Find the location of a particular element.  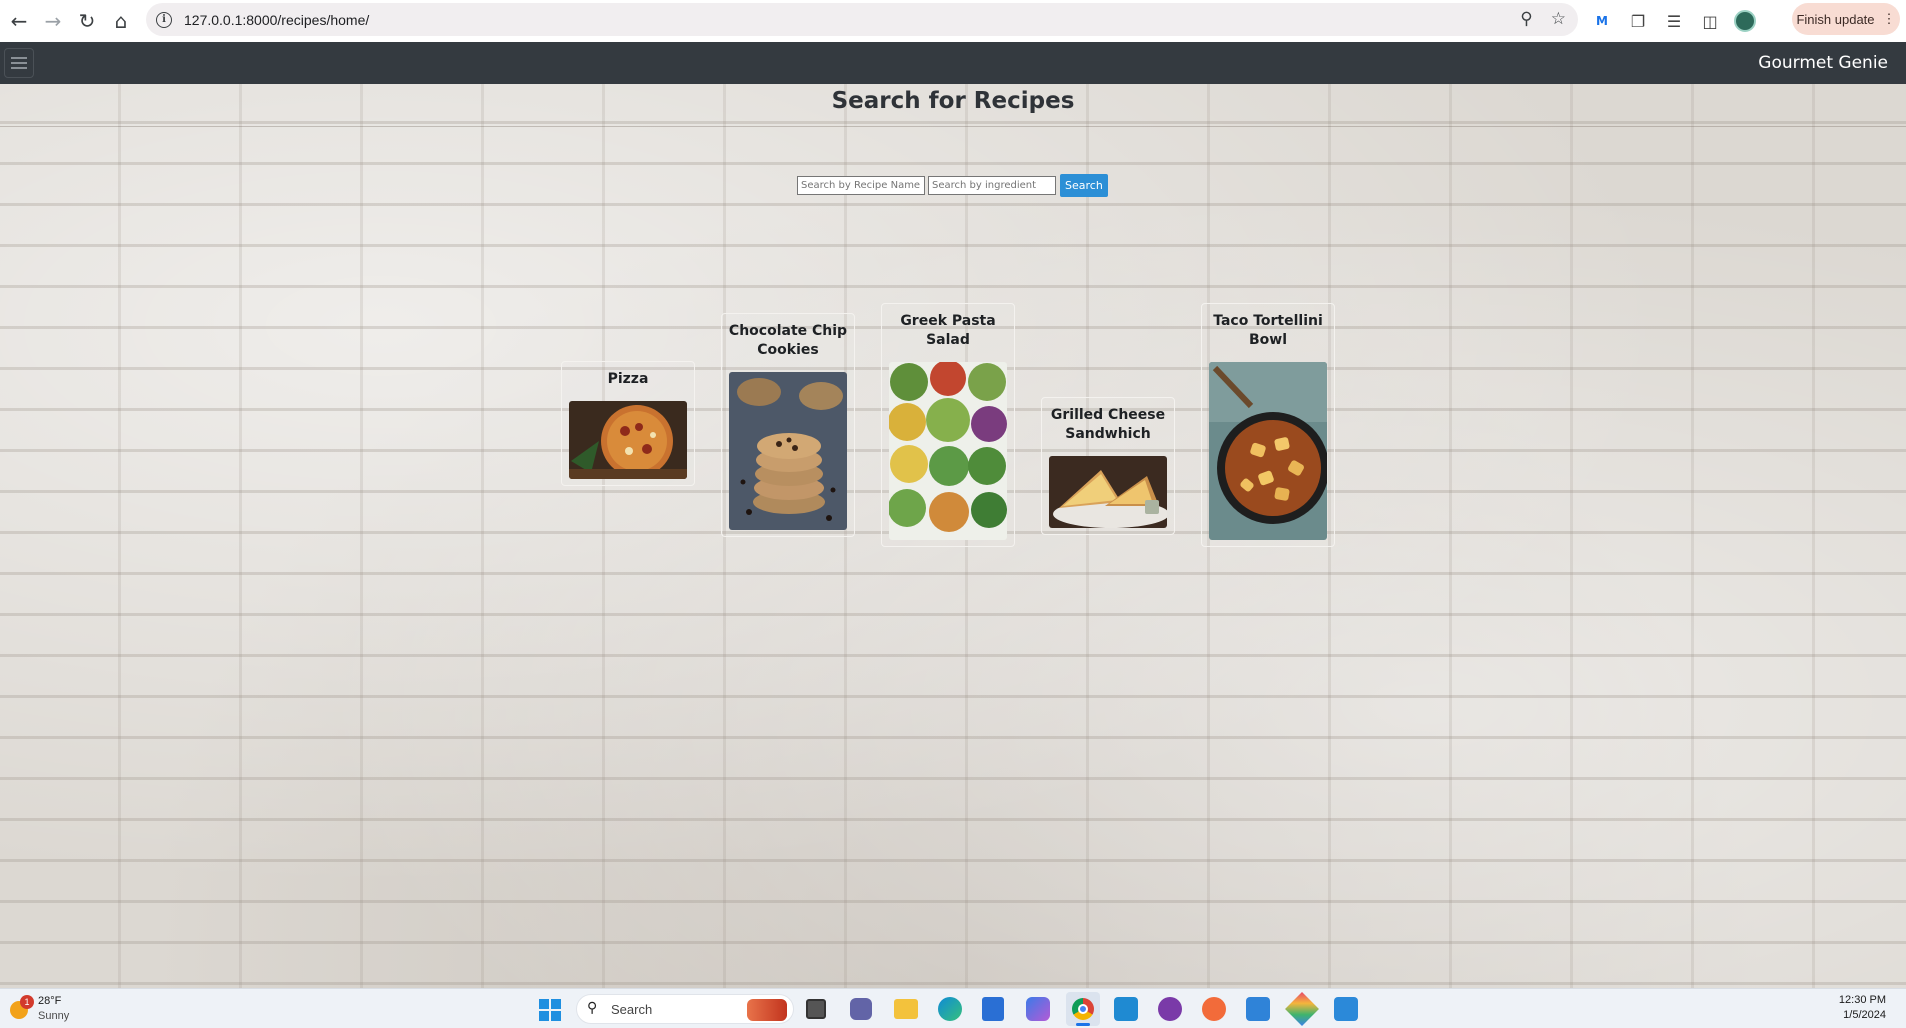

title-divider is located at coordinates (953, 126).